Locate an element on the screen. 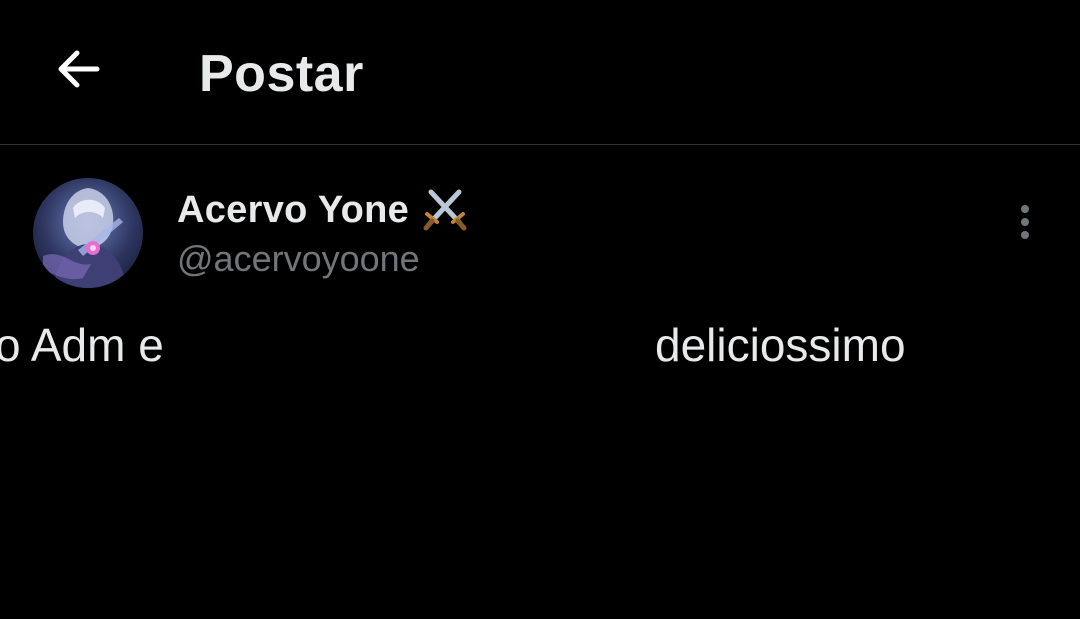 The height and width of the screenshot is (619, 1080). post-text-fragment: o Adm e is located at coordinates (82, 345).